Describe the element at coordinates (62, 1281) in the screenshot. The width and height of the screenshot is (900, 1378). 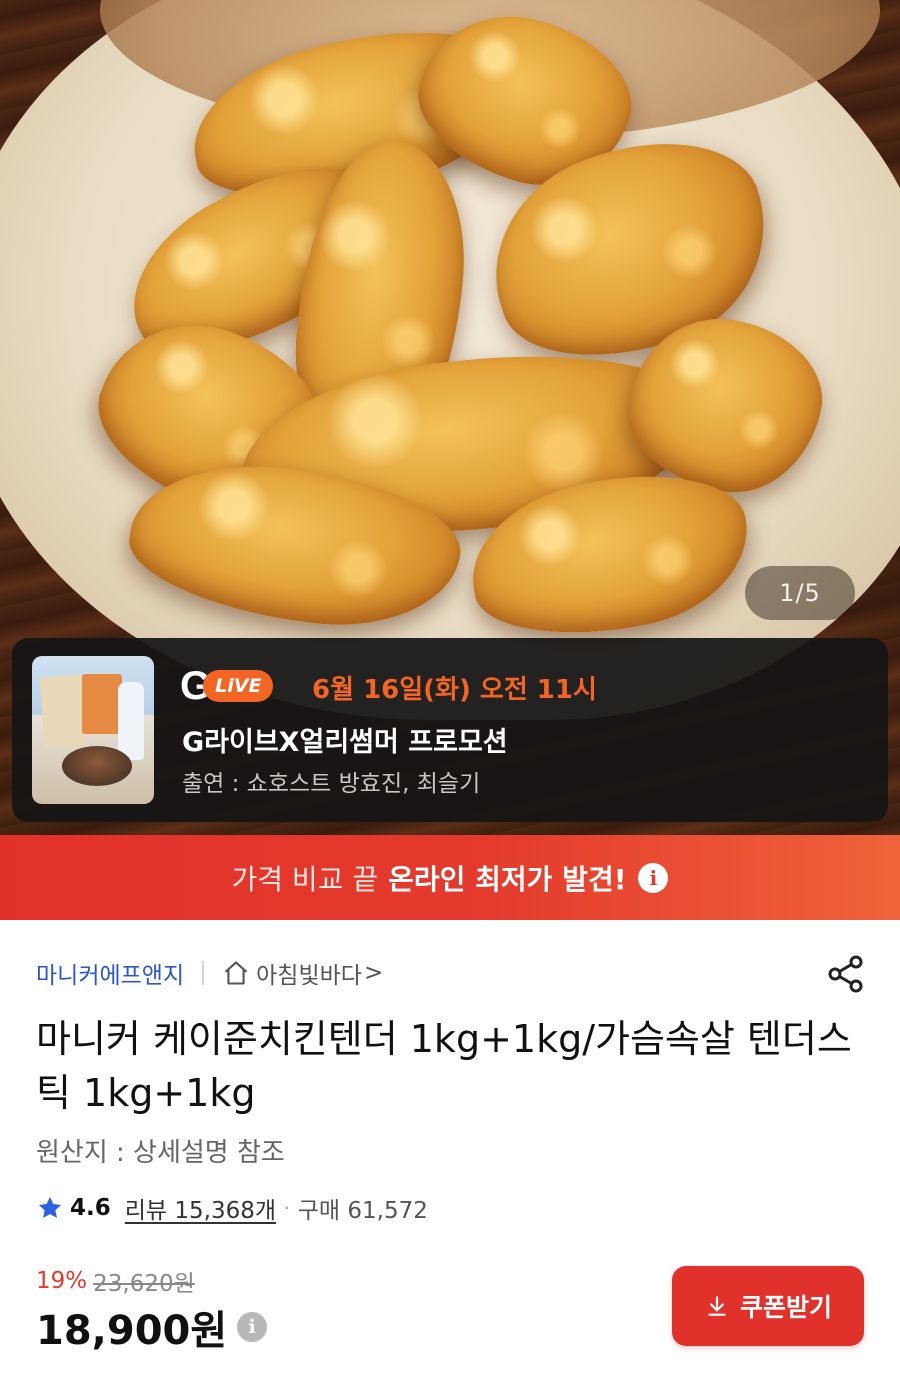
I see `discount-rate: 19%` at that location.